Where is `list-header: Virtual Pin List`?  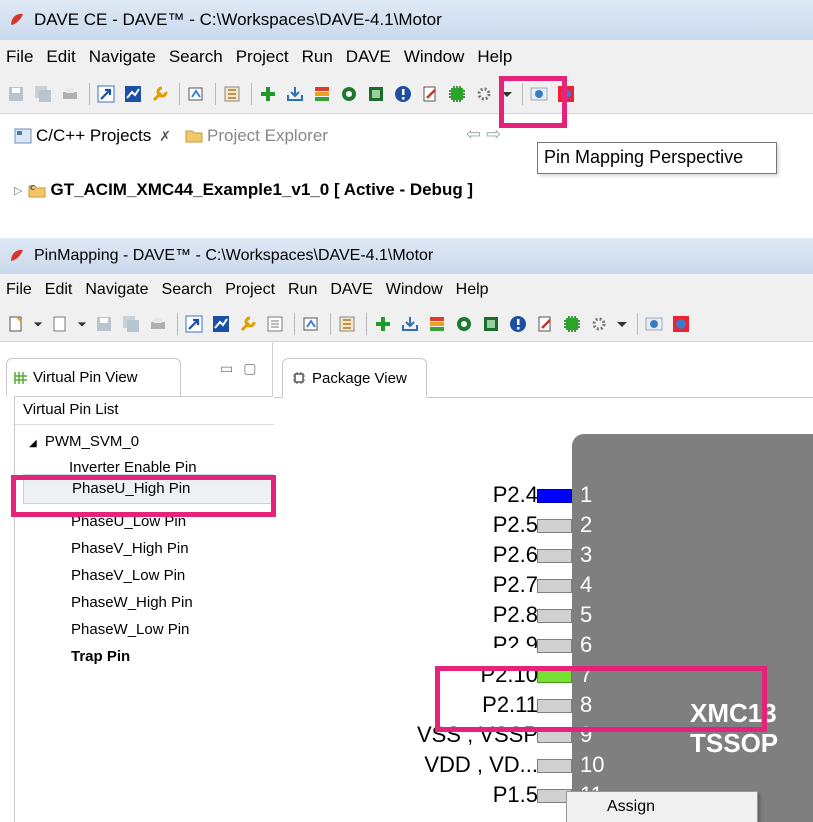
list-header: Virtual Pin List is located at coordinates (144, 411).